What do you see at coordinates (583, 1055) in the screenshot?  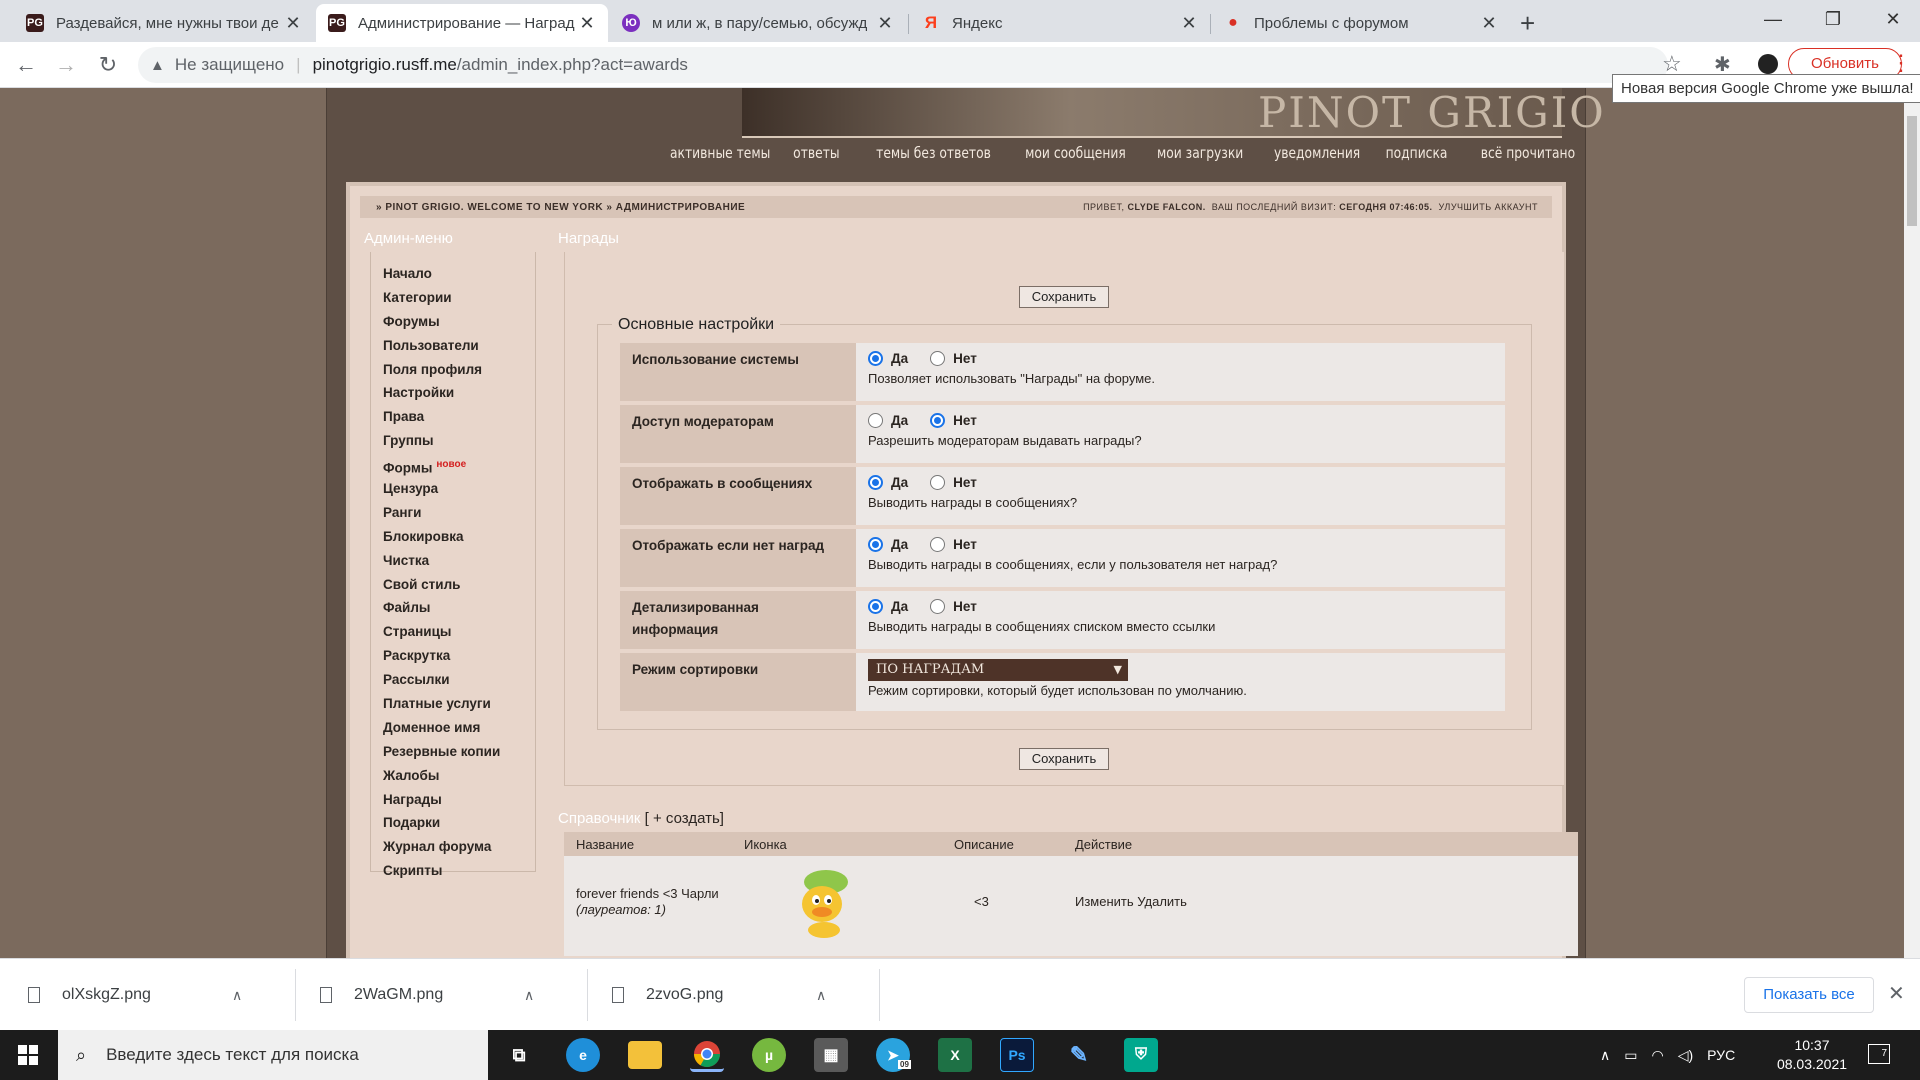 I see `edge-icon: e` at bounding box center [583, 1055].